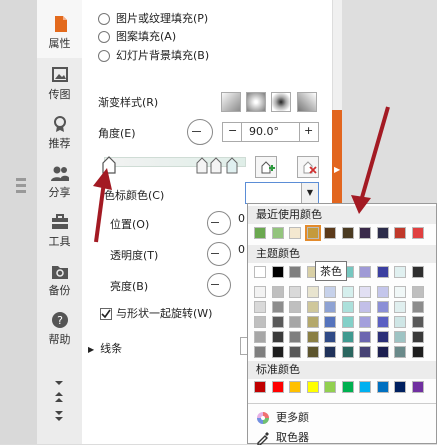  Describe the element at coordinates (231, 102) in the screenshot. I see `gradient-linear-button` at that location.